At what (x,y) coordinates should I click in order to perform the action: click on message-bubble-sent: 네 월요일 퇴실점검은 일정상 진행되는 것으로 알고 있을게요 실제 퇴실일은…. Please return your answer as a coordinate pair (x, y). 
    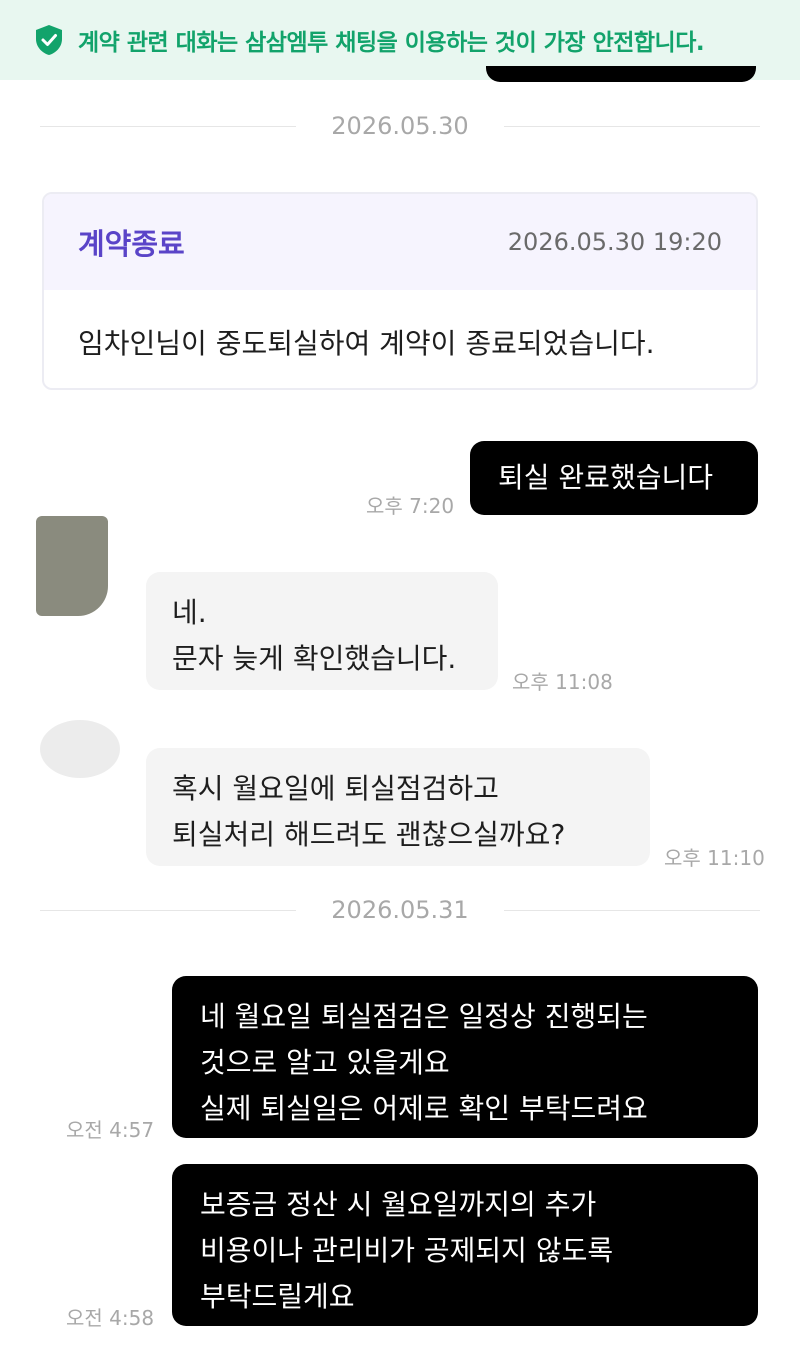
    Looking at the image, I should click on (465, 1057).